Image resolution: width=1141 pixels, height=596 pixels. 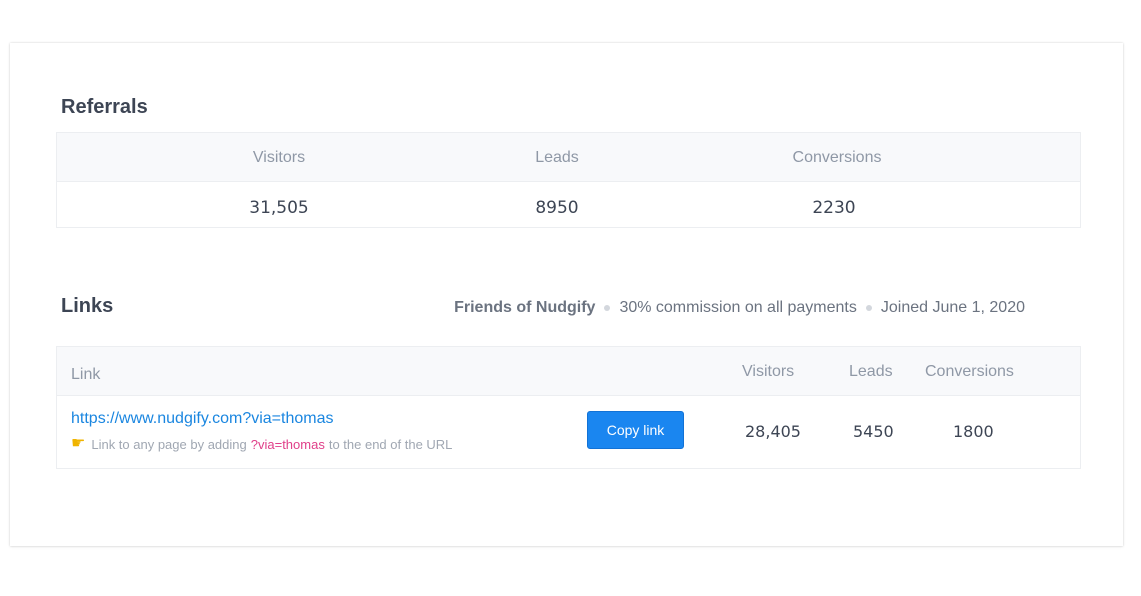 What do you see at coordinates (952, 307) in the screenshot?
I see `joined-date: Joined June 1, 2020` at bounding box center [952, 307].